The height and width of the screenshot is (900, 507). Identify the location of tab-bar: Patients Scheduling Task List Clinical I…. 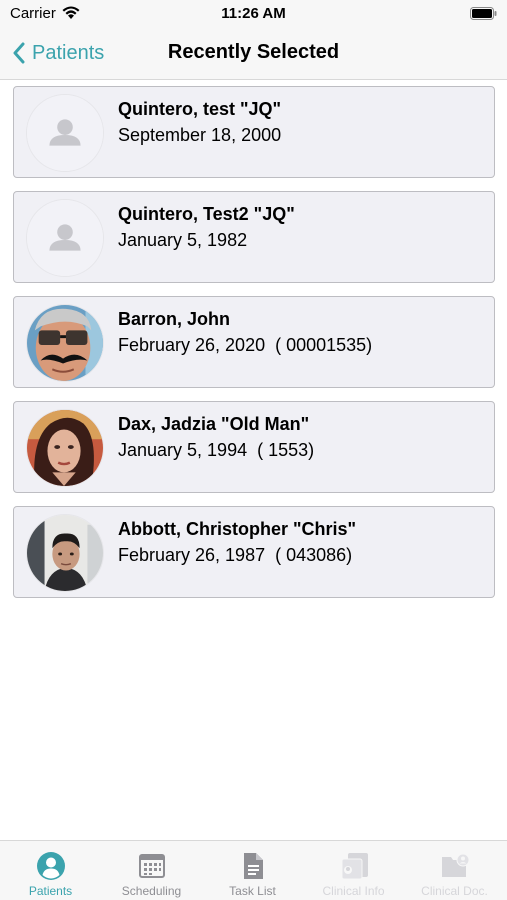
(253, 870).